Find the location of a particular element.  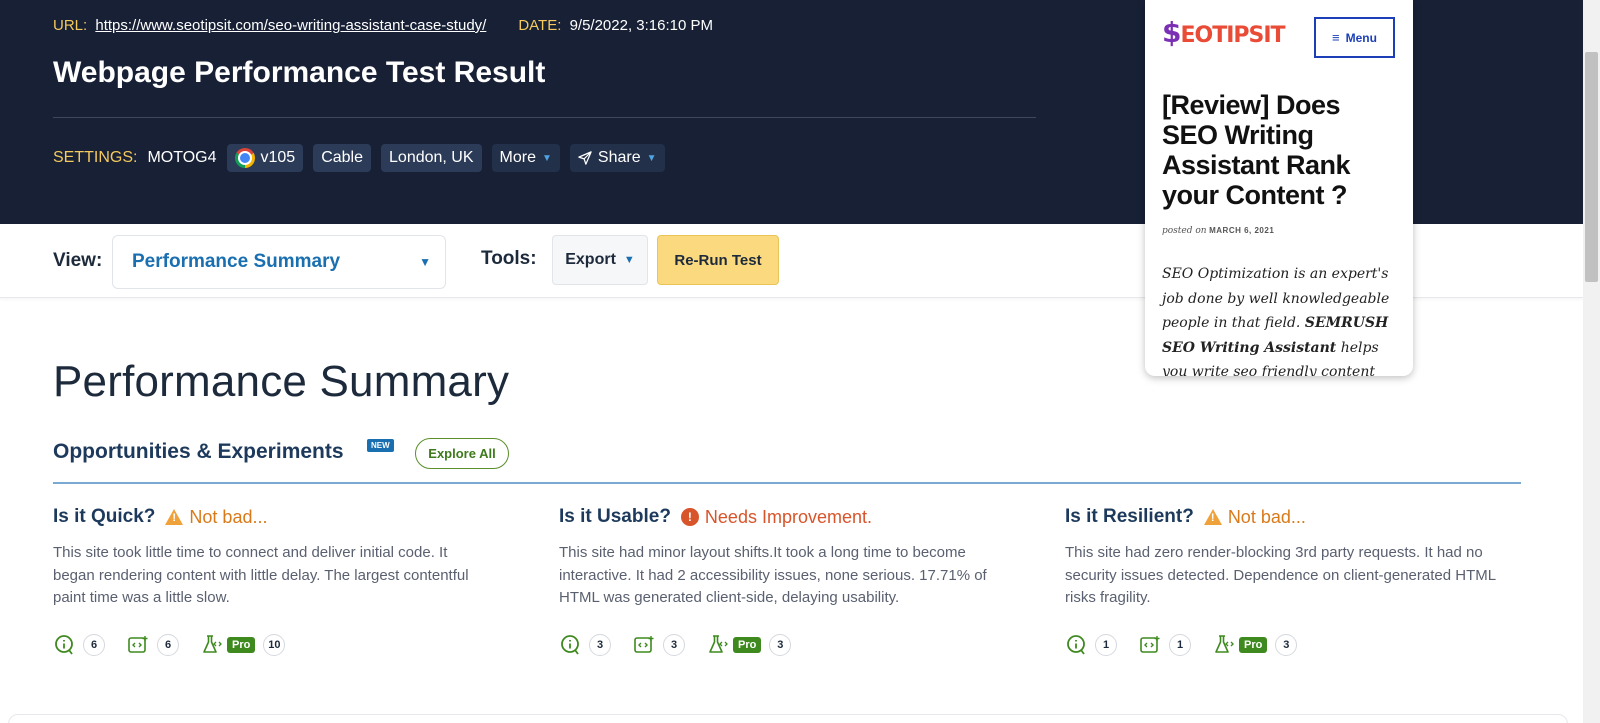

code-count: 6 is located at coordinates (168, 644).